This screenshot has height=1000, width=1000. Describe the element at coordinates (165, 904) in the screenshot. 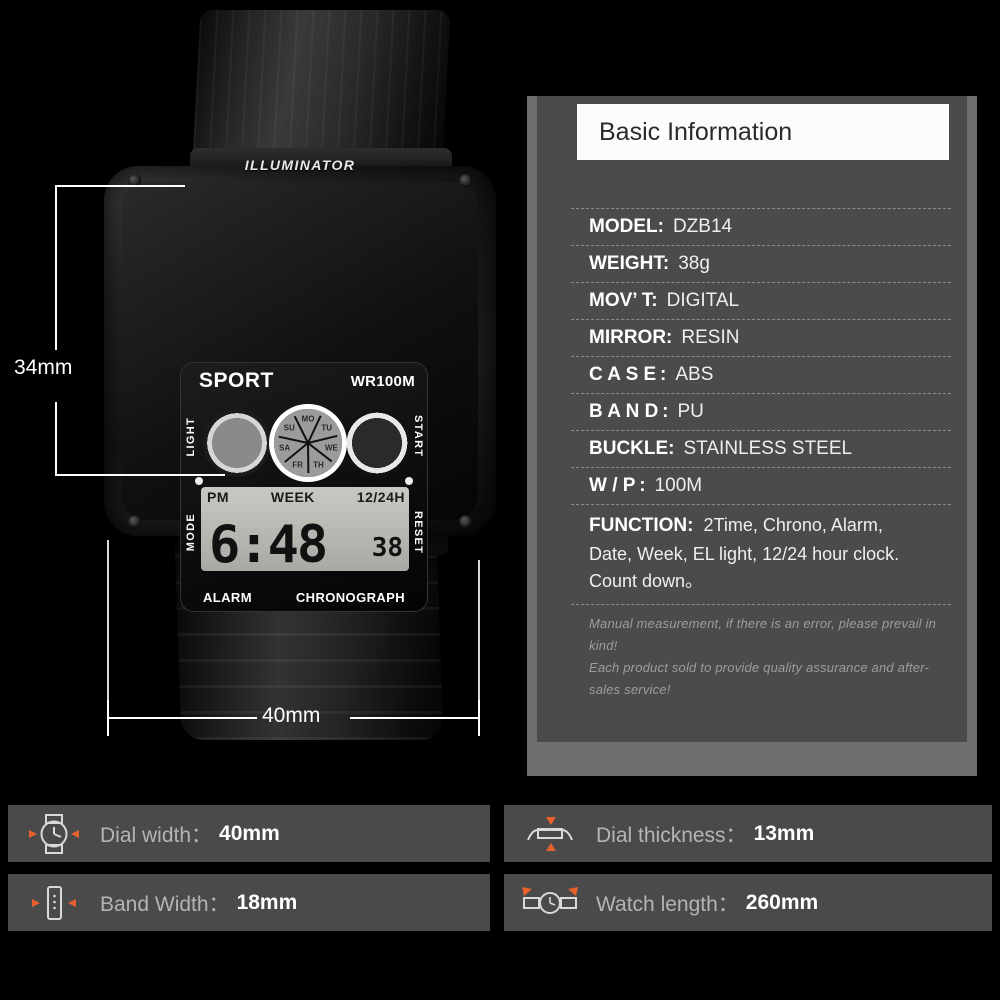

I see `measurement-label: Band Width：` at that location.